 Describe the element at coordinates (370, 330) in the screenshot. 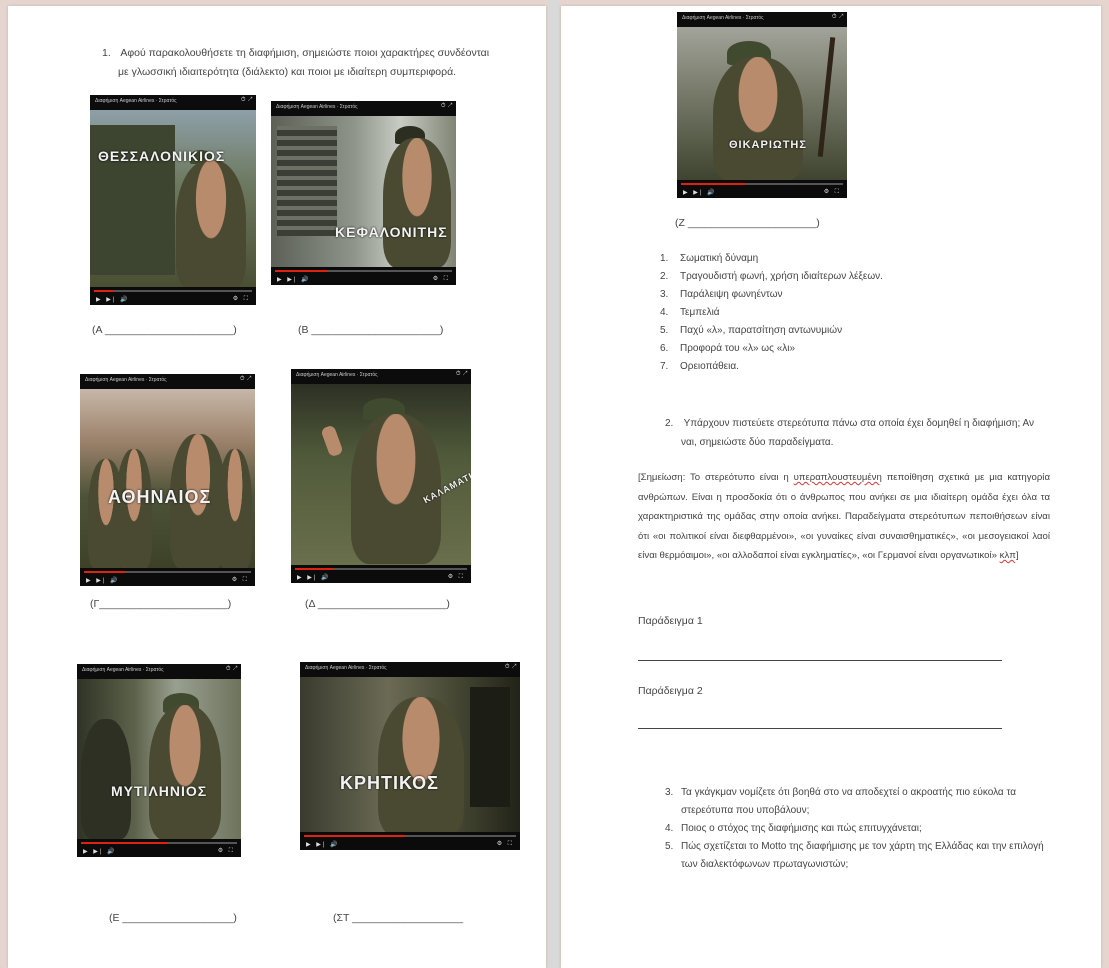

I see `answer-blank-b: (Β ______________________)` at that location.